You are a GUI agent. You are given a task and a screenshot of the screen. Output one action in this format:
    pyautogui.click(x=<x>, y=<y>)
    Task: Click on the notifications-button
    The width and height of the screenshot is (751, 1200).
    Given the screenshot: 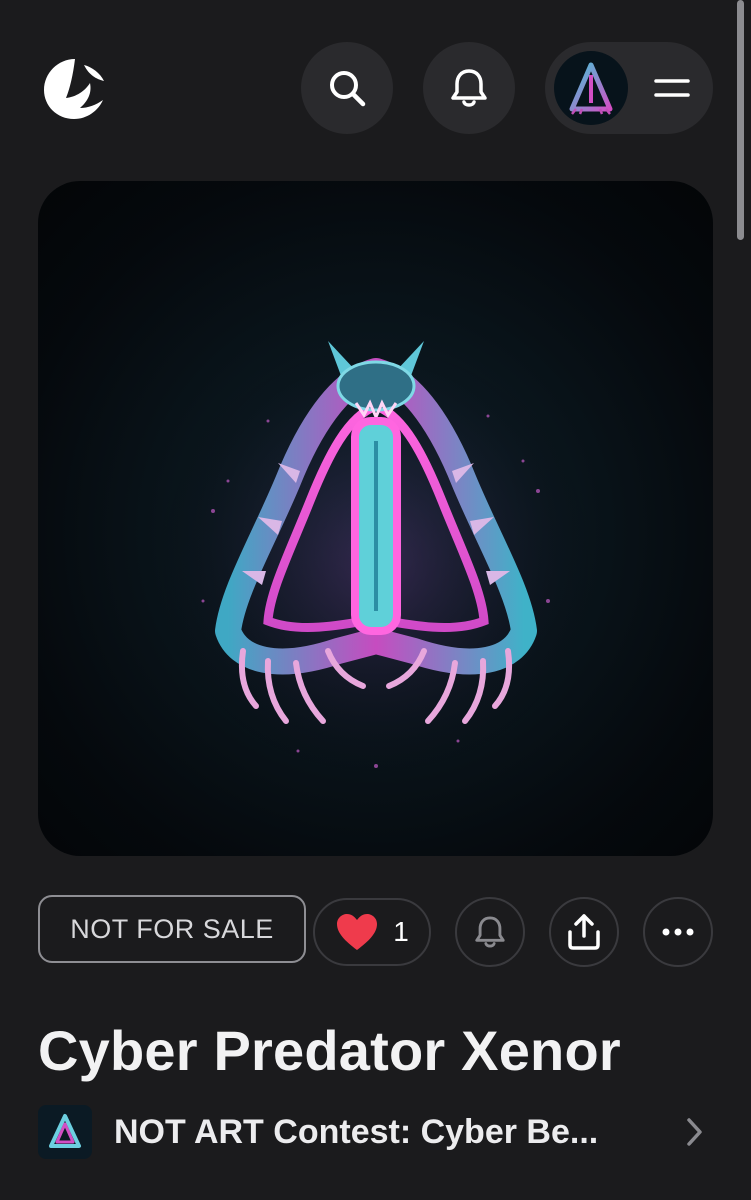 What is the action you would take?
    pyautogui.click(x=469, y=88)
    